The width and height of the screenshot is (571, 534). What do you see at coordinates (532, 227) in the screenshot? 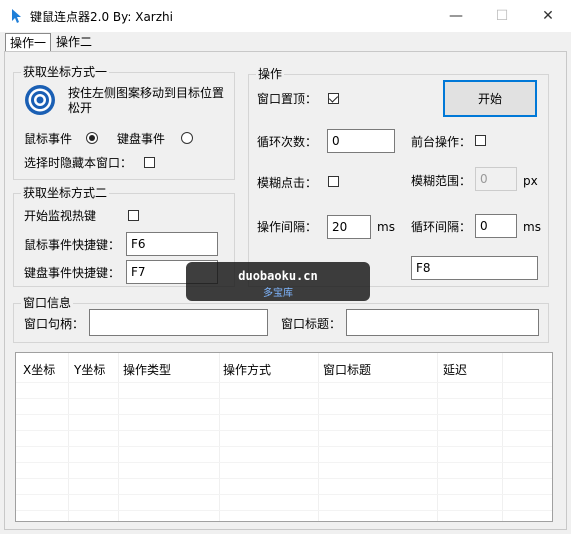
I see `loop-interval-unit: ms` at bounding box center [532, 227].